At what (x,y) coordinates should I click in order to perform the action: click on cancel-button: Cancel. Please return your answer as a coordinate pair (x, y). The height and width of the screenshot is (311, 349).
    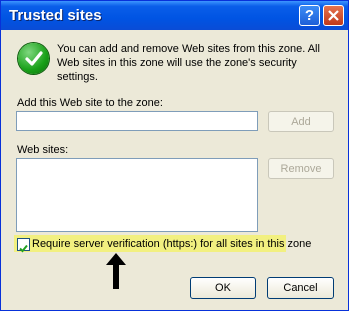
    Looking at the image, I should click on (300, 288).